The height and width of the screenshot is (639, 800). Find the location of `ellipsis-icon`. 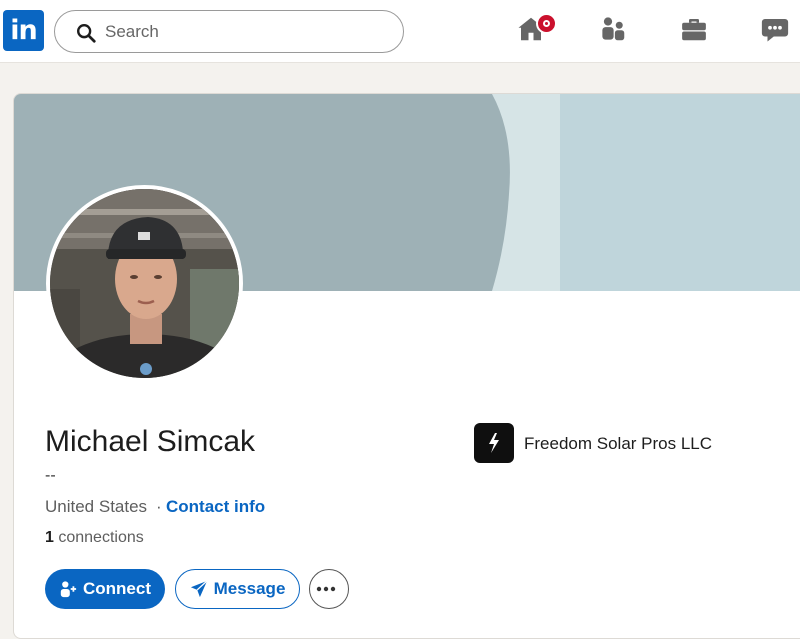

ellipsis-icon is located at coordinates (326, 589).